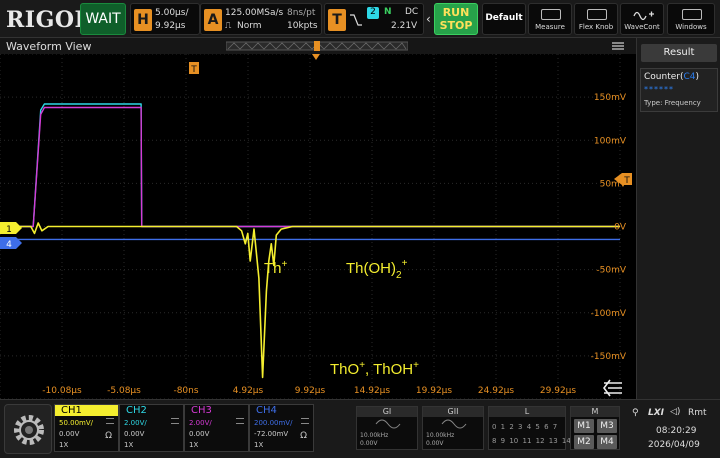 The height and width of the screenshot is (458, 720). Describe the element at coordinates (595, 412) in the screenshot. I see `math-label: M` at that location.